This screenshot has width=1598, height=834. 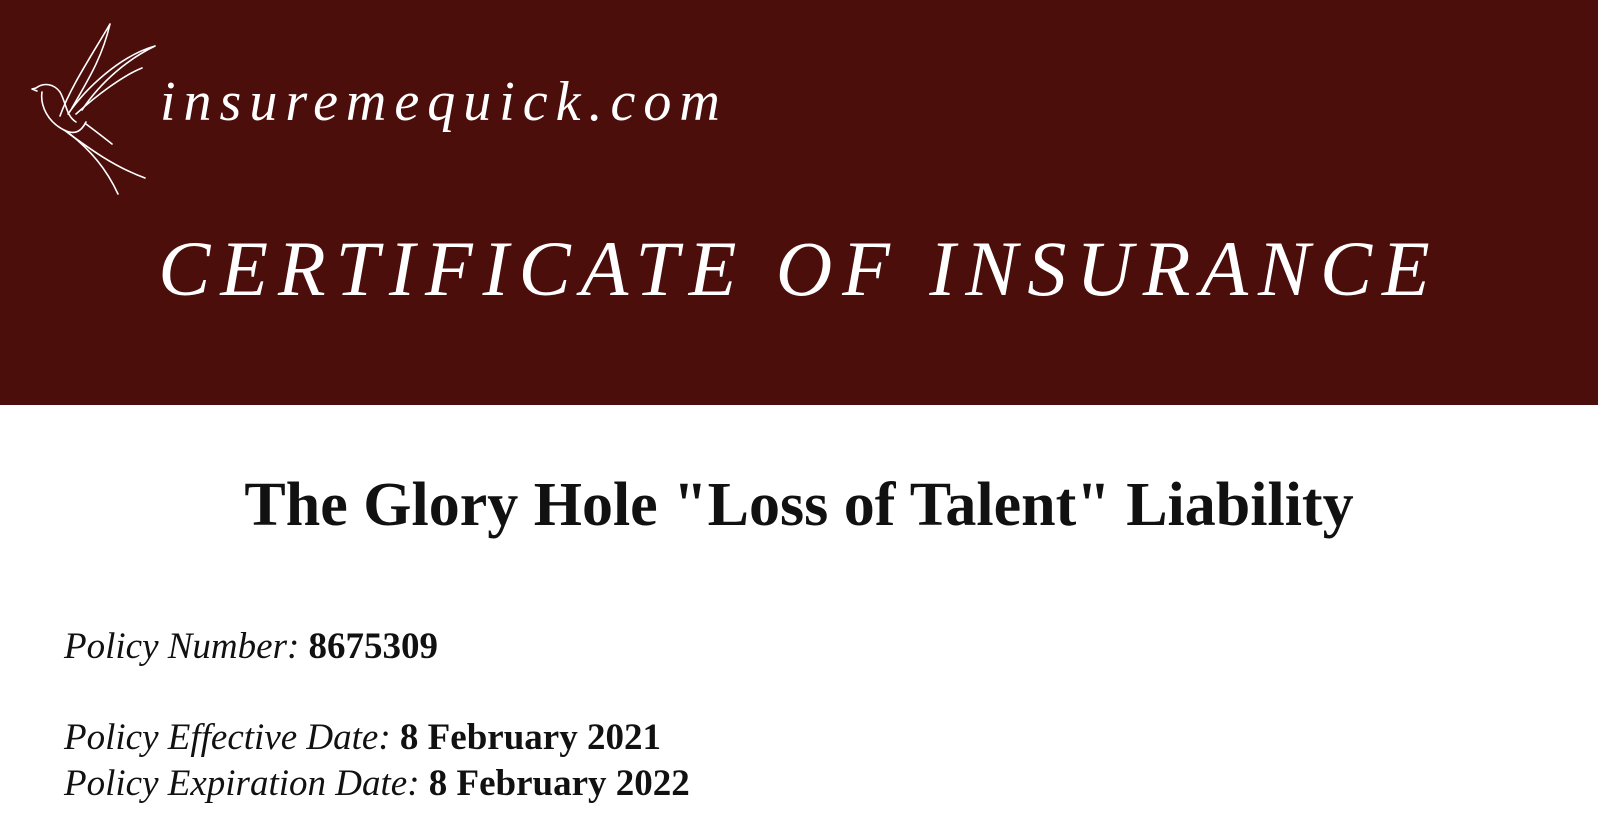 I want to click on policy-number-row: Policy Number: 8675309, so click(x=251, y=646).